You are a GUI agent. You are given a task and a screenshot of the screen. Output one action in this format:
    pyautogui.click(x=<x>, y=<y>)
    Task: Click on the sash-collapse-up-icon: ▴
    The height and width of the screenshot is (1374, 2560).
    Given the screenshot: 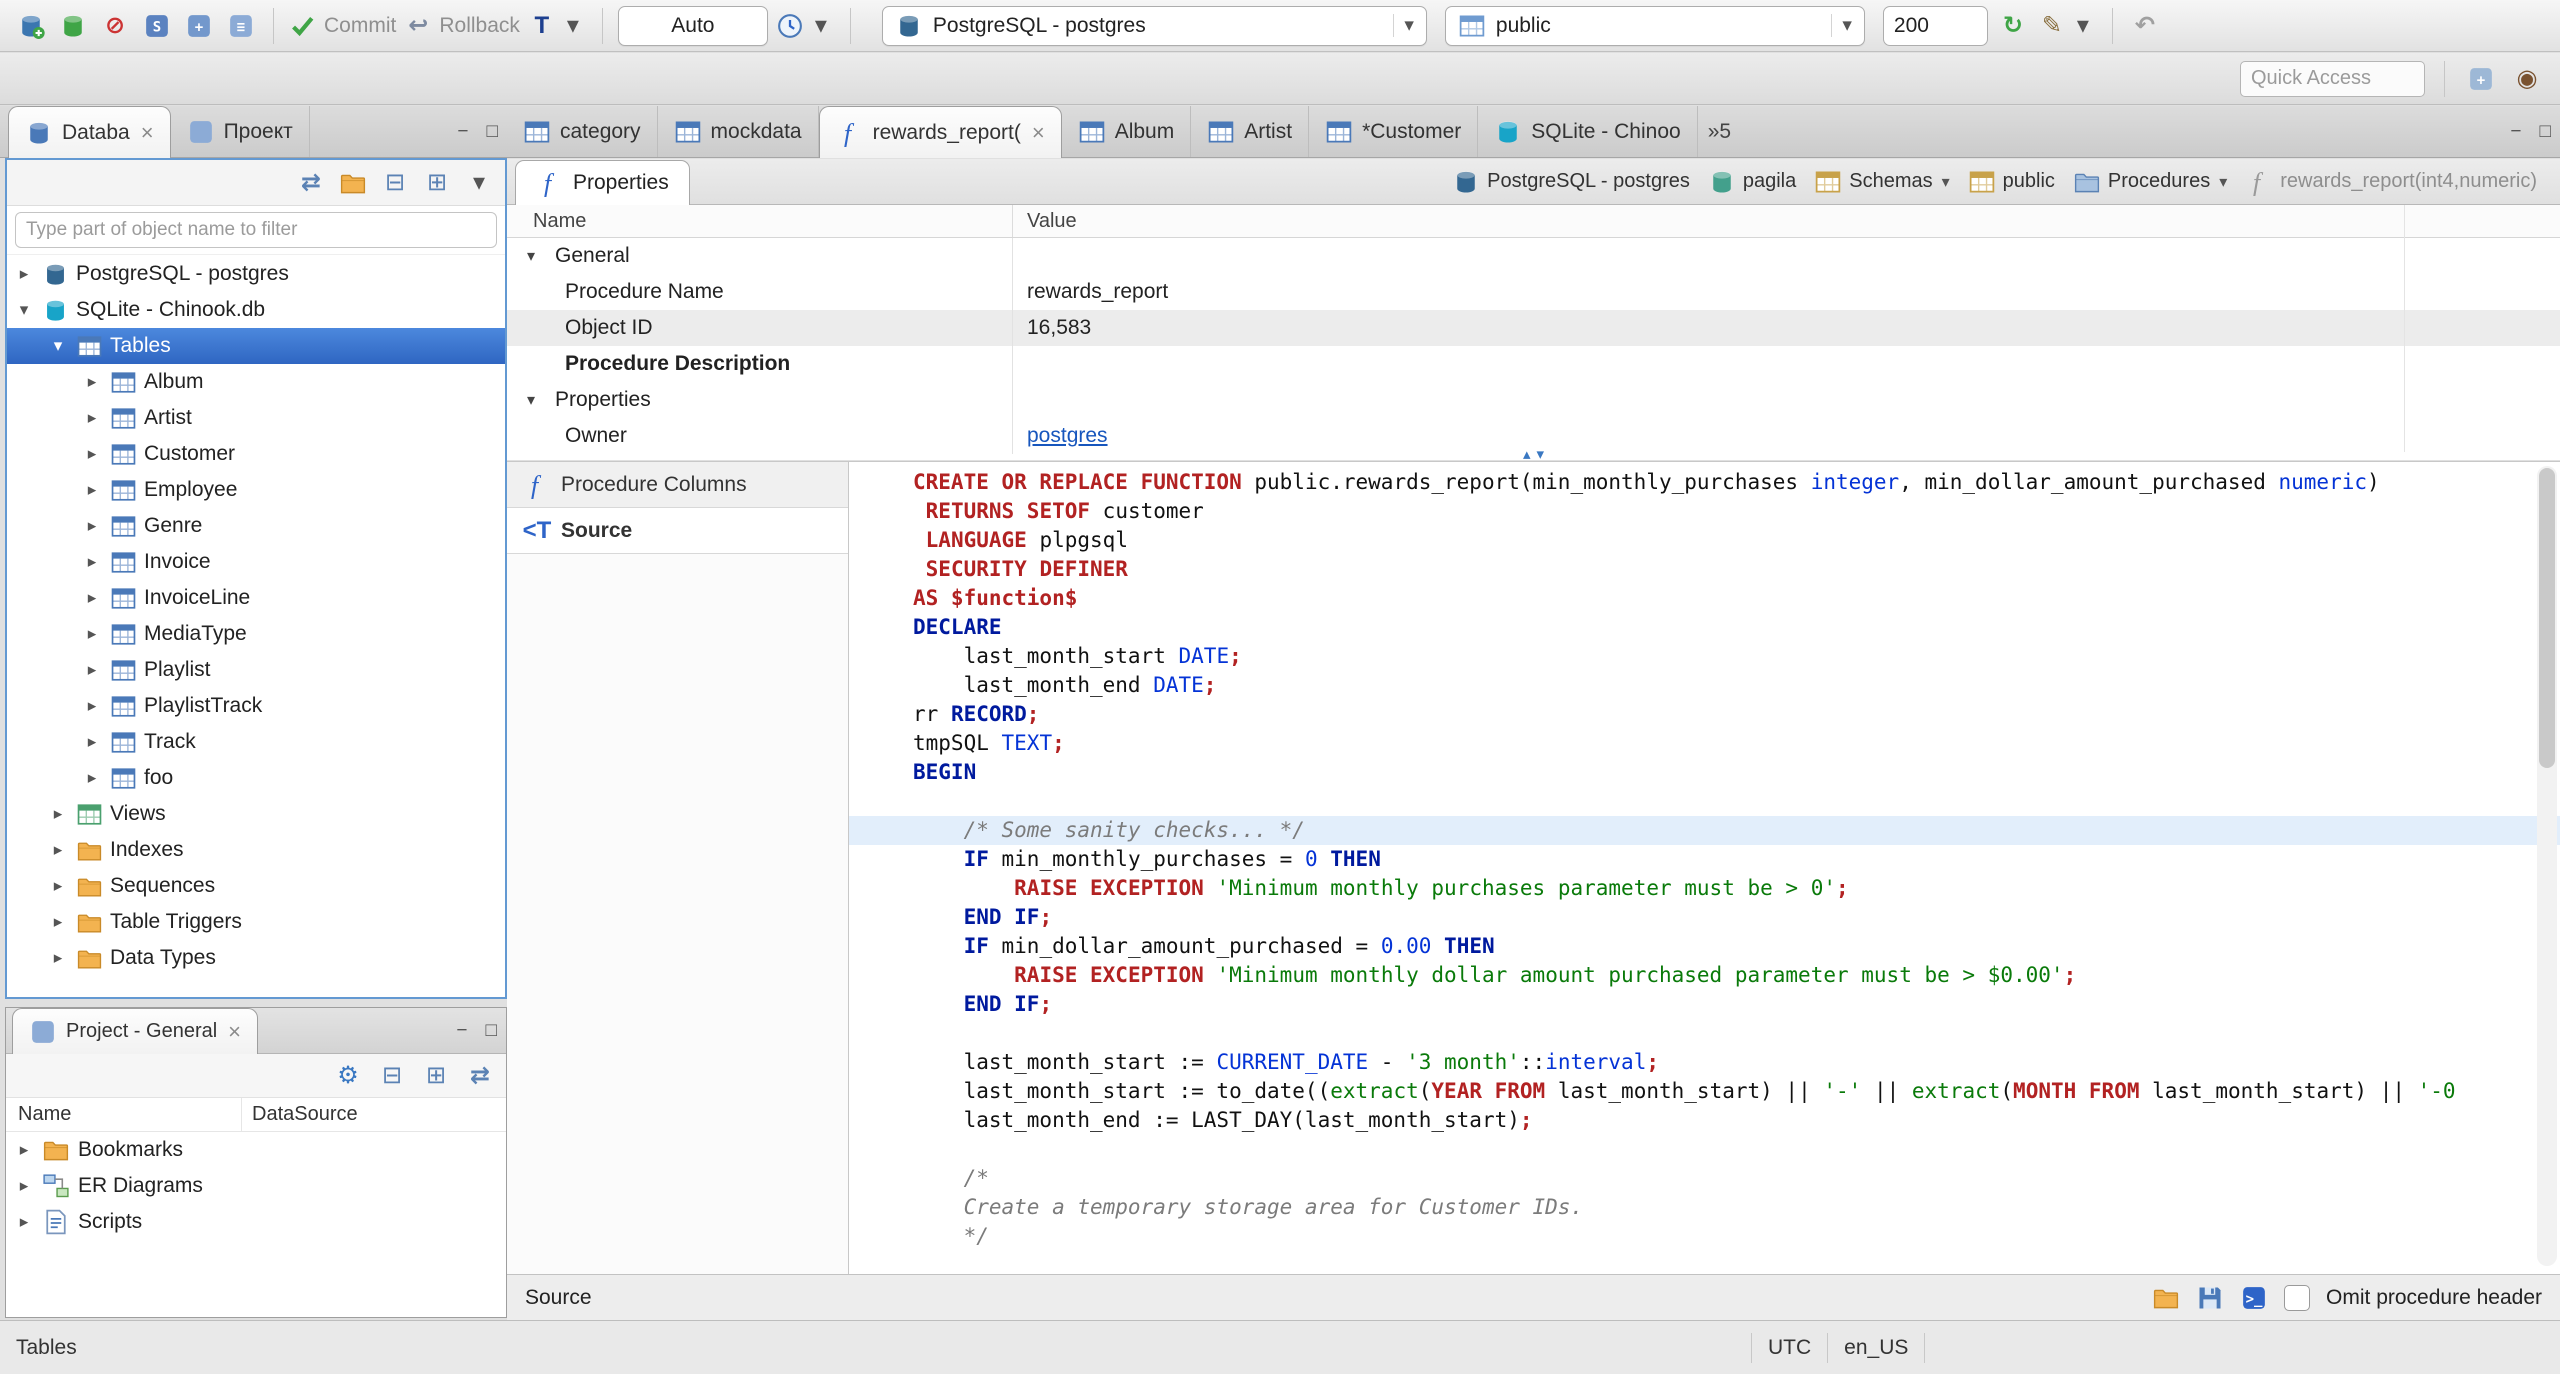 What is the action you would take?
    pyautogui.click(x=1527, y=454)
    